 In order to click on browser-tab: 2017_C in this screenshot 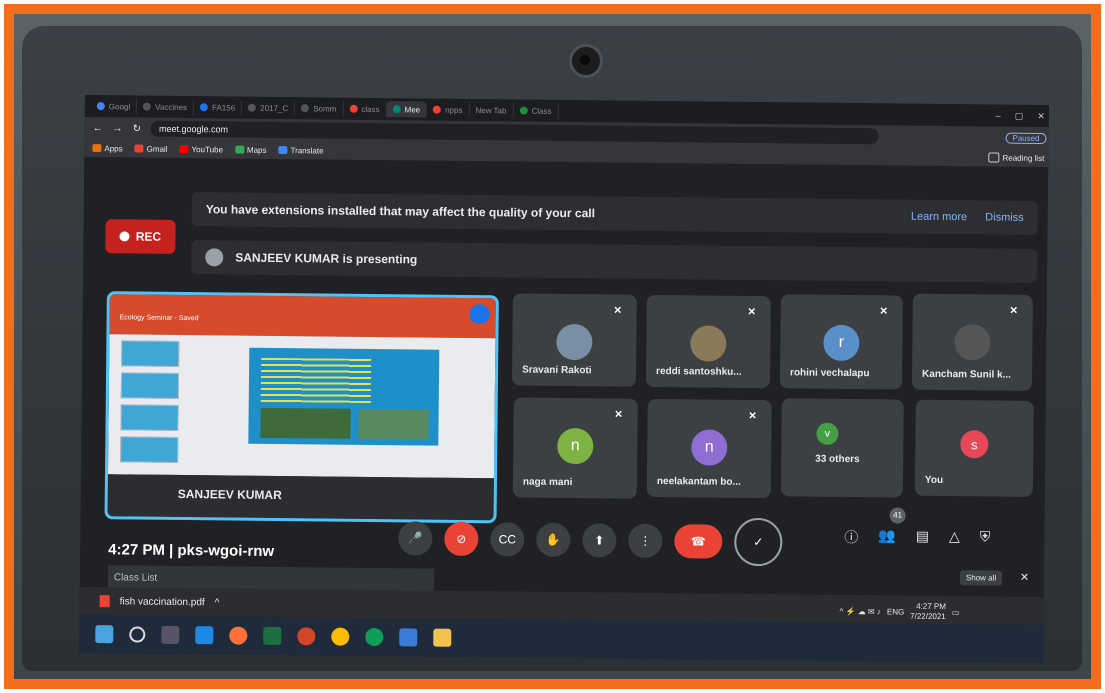, I will do `click(269, 108)`.